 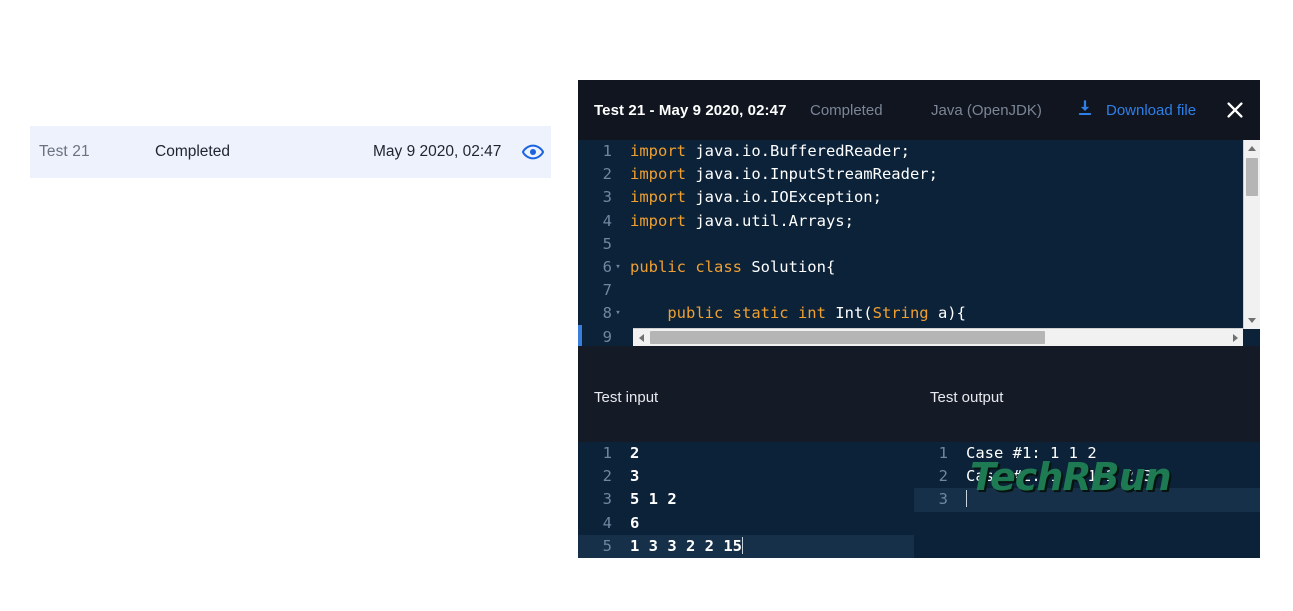 What do you see at coordinates (909, 290) in the screenshot?
I see `code-line: 7` at bounding box center [909, 290].